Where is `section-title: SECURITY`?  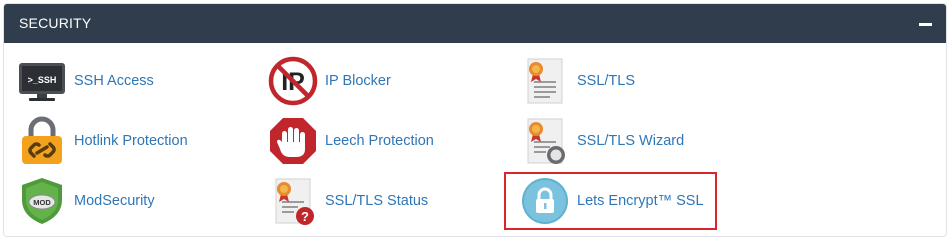 section-title: SECURITY is located at coordinates (55, 23).